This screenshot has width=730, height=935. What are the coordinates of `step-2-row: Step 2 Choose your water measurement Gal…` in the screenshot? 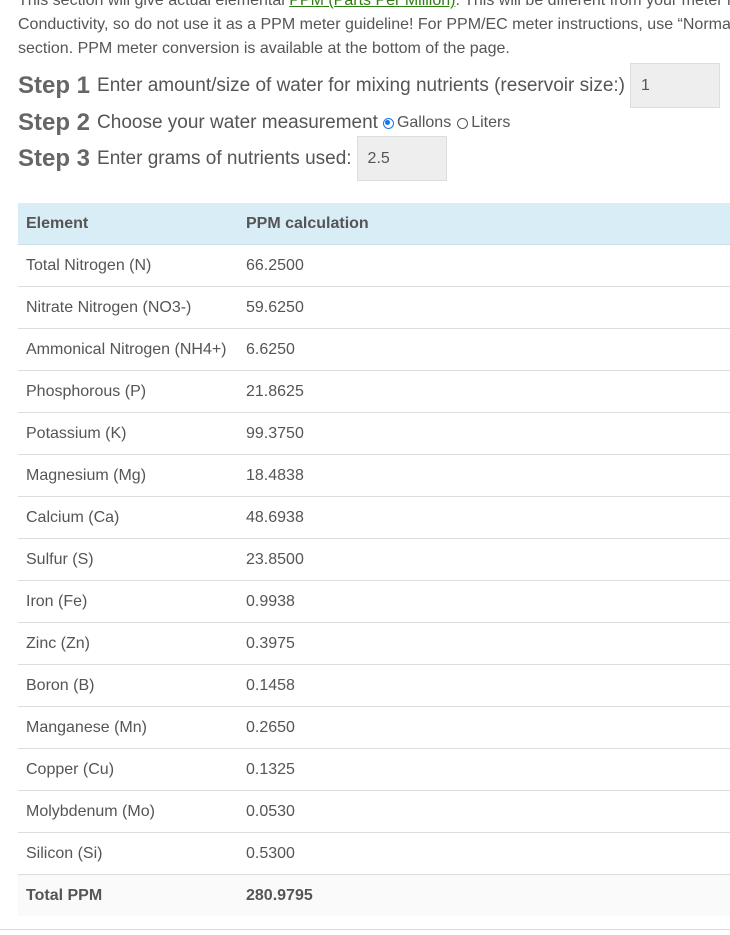 It's located at (264, 123).